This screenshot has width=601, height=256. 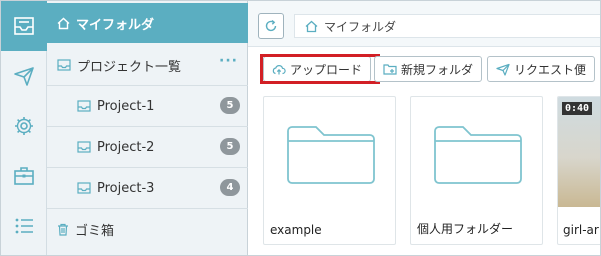 What do you see at coordinates (578, 170) in the screenshot?
I see `file-card: 0:40 girl-ar` at bounding box center [578, 170].